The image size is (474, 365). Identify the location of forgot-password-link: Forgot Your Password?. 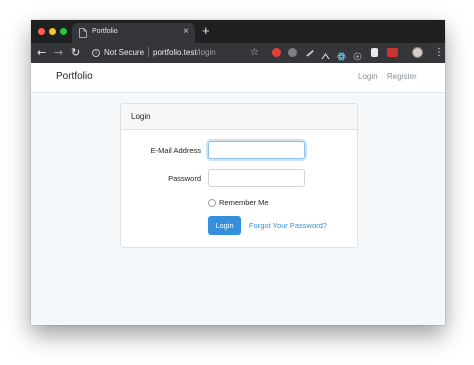
(288, 225).